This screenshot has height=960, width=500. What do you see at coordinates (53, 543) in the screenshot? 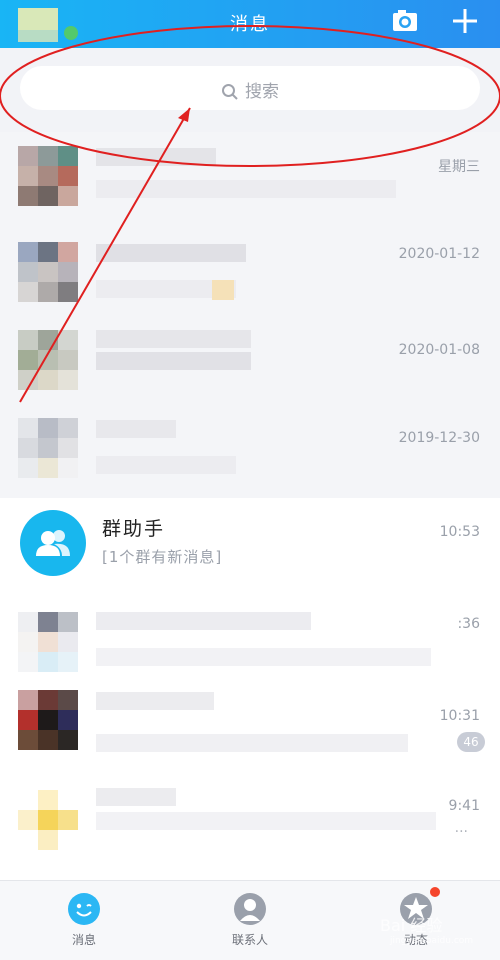
I see `group-icon` at bounding box center [53, 543].